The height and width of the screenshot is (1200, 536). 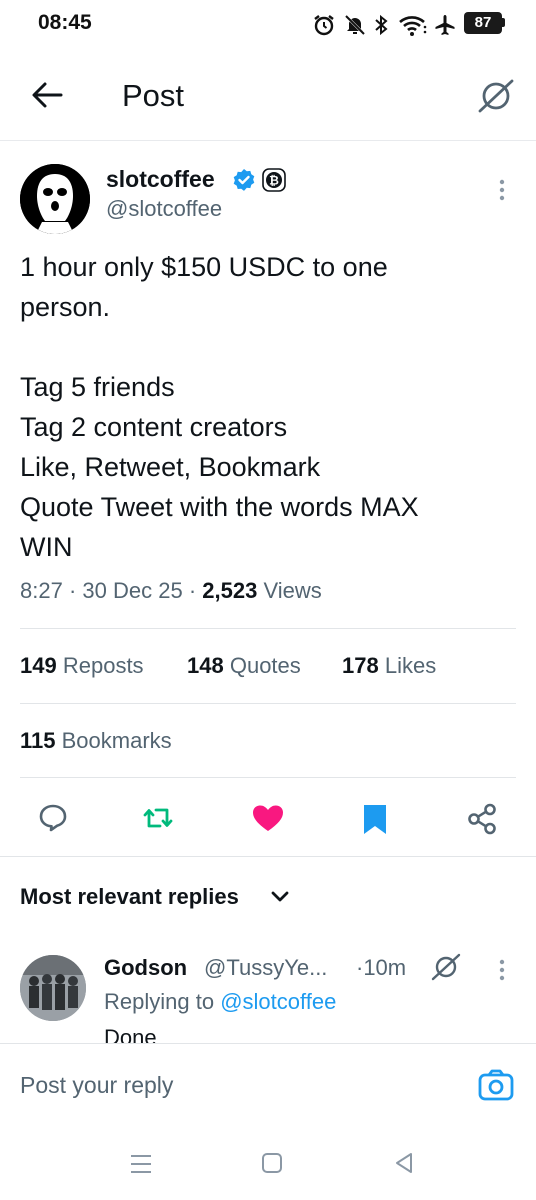 I want to click on author-handle: @slotcoffee, so click(x=164, y=209).